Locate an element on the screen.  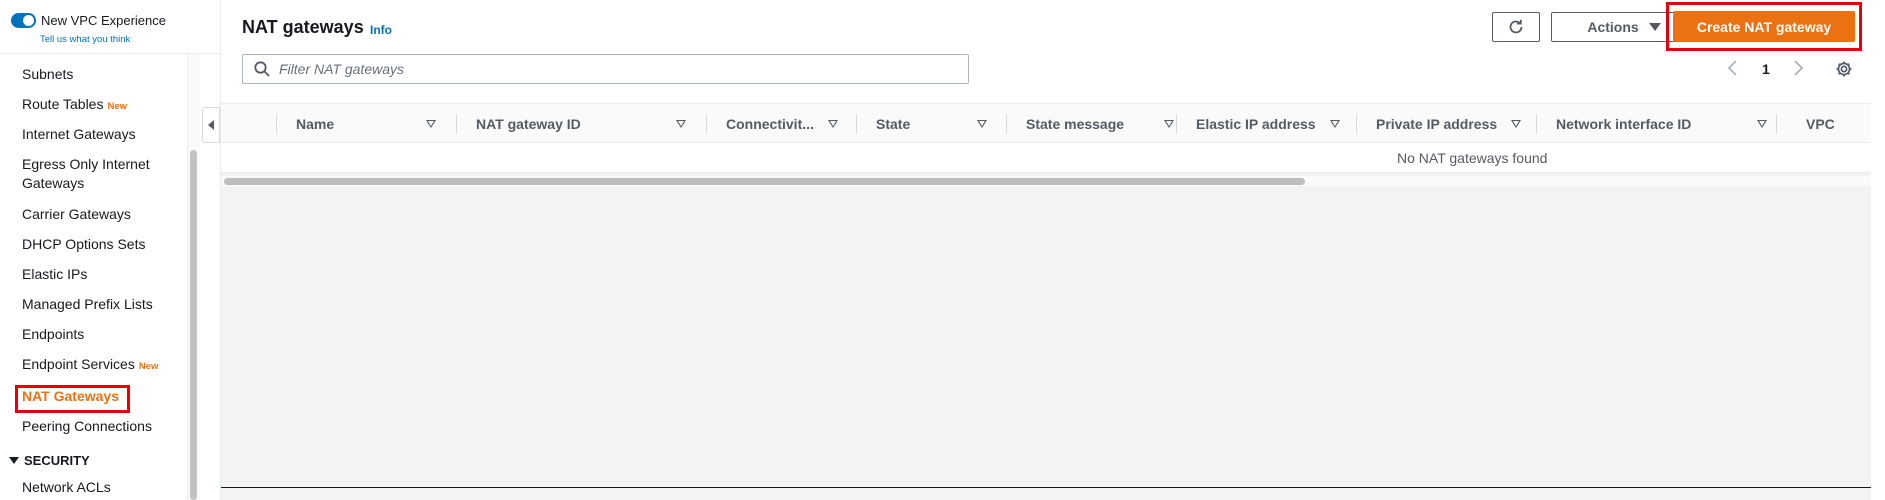
column-header-network-interface-id: Network interface ID is located at coordinates (1661, 124).